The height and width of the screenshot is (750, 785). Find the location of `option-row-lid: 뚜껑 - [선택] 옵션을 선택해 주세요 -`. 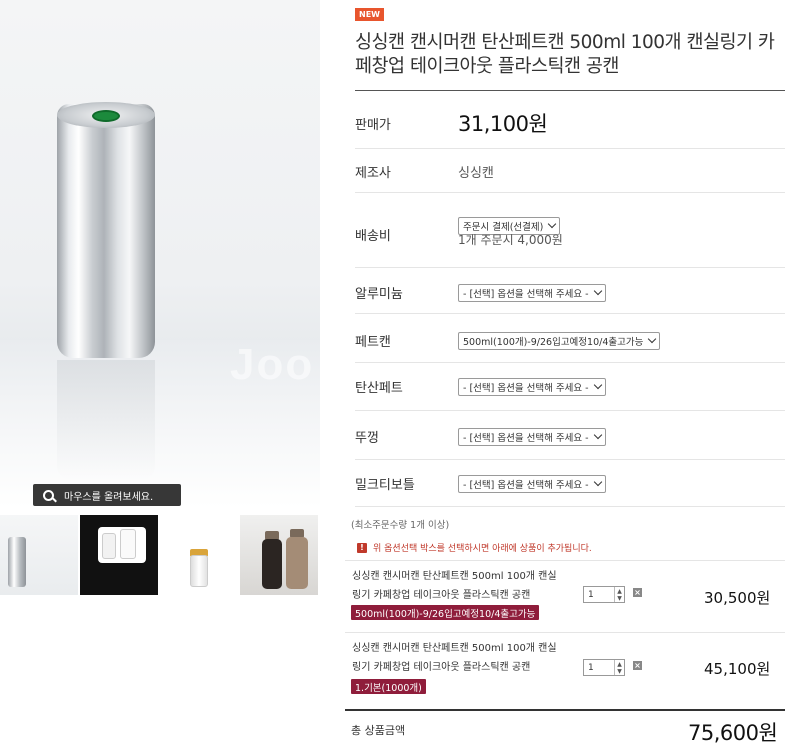

option-row-lid: 뚜껑 - [선택] 옵션을 선택해 주세요 - is located at coordinates (570, 436).